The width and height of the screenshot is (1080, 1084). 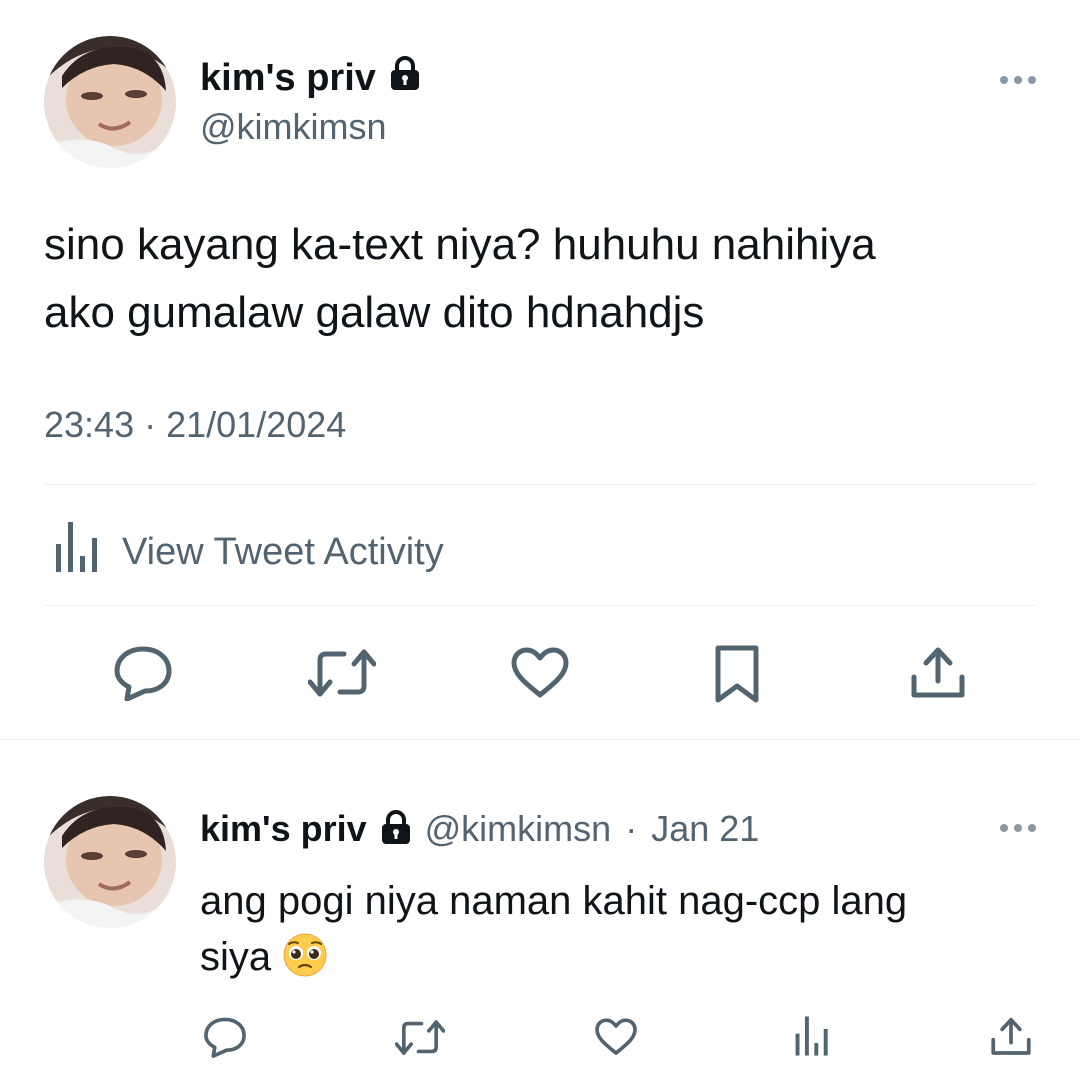 I want to click on bookmark-icon, so click(x=737, y=674).